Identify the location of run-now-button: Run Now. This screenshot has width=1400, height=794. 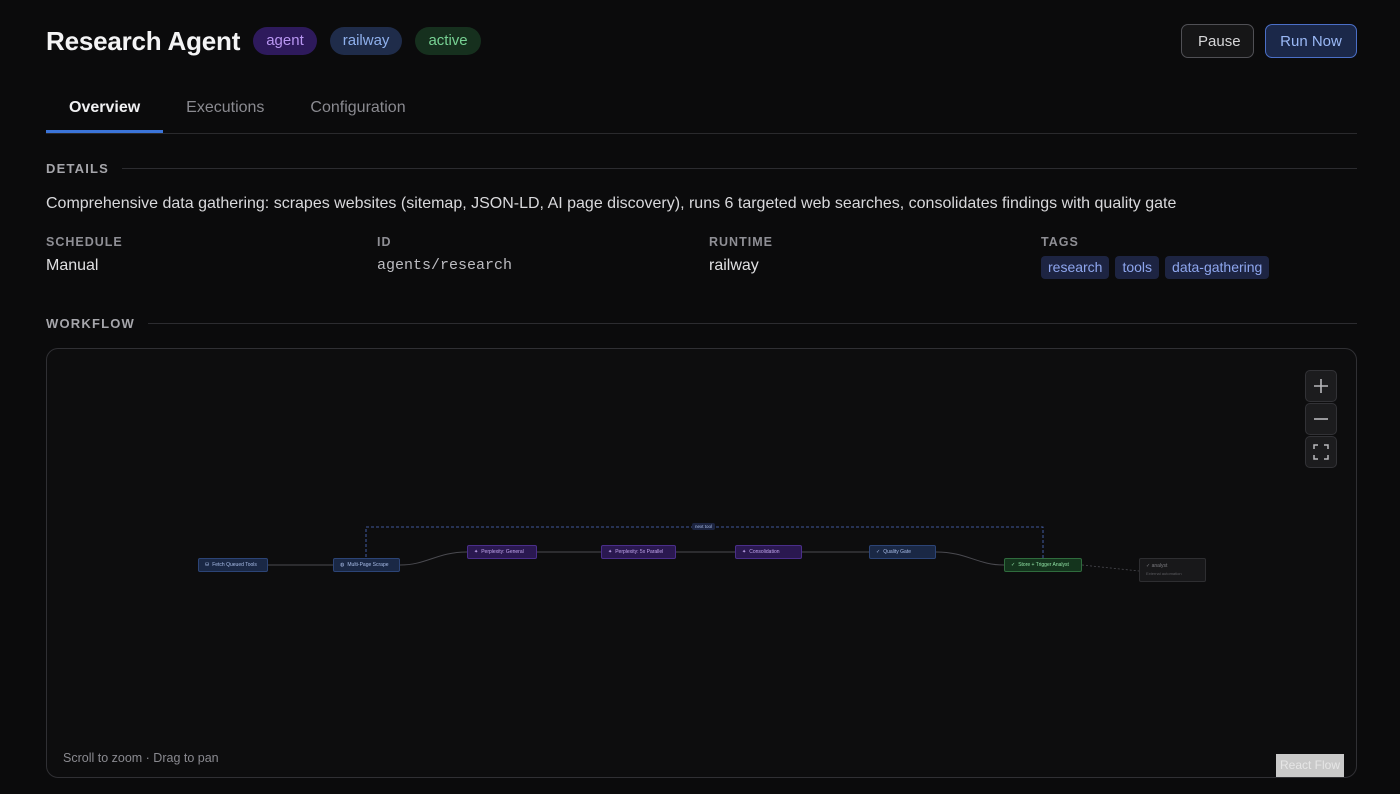
(1311, 41).